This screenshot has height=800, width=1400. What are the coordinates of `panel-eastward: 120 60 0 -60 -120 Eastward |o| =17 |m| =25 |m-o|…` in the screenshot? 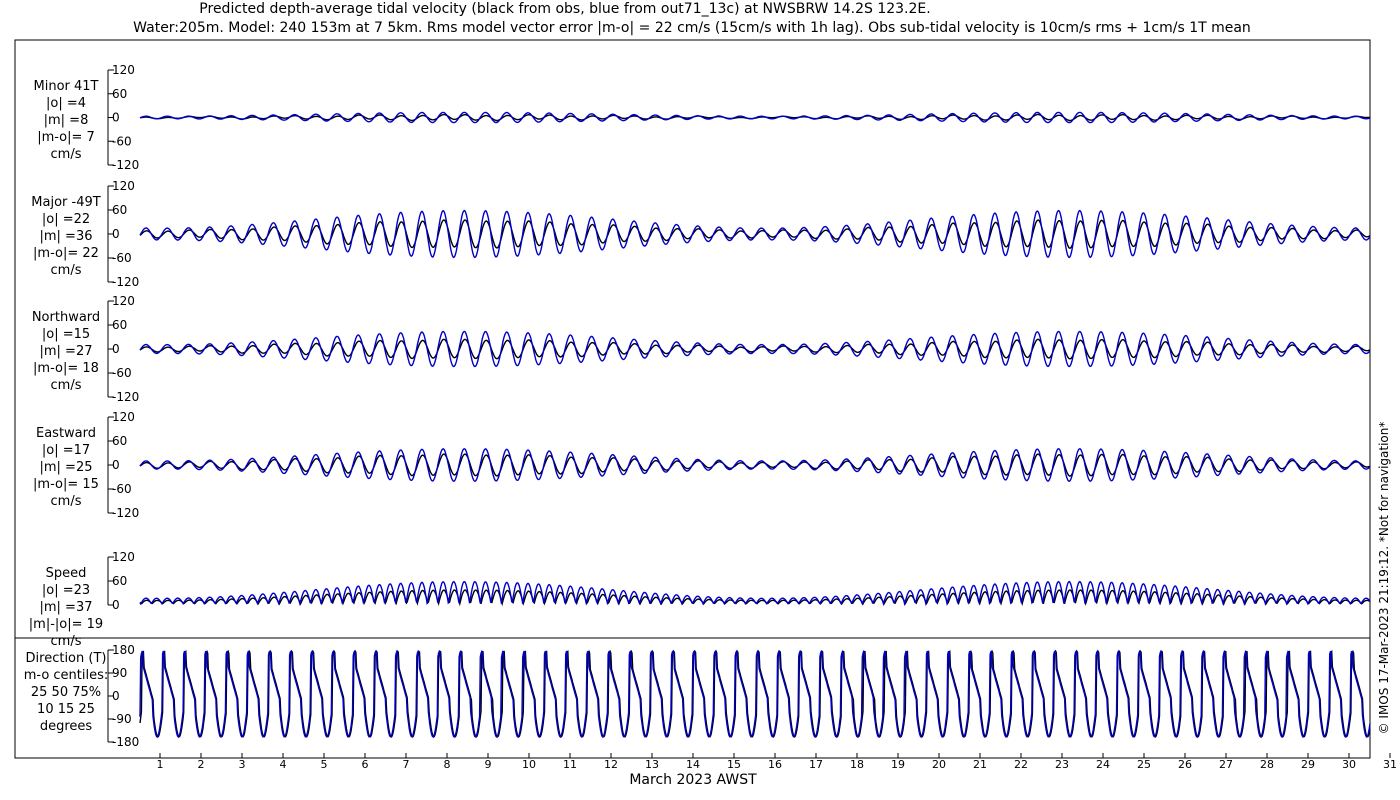 It's located at (702, 465).